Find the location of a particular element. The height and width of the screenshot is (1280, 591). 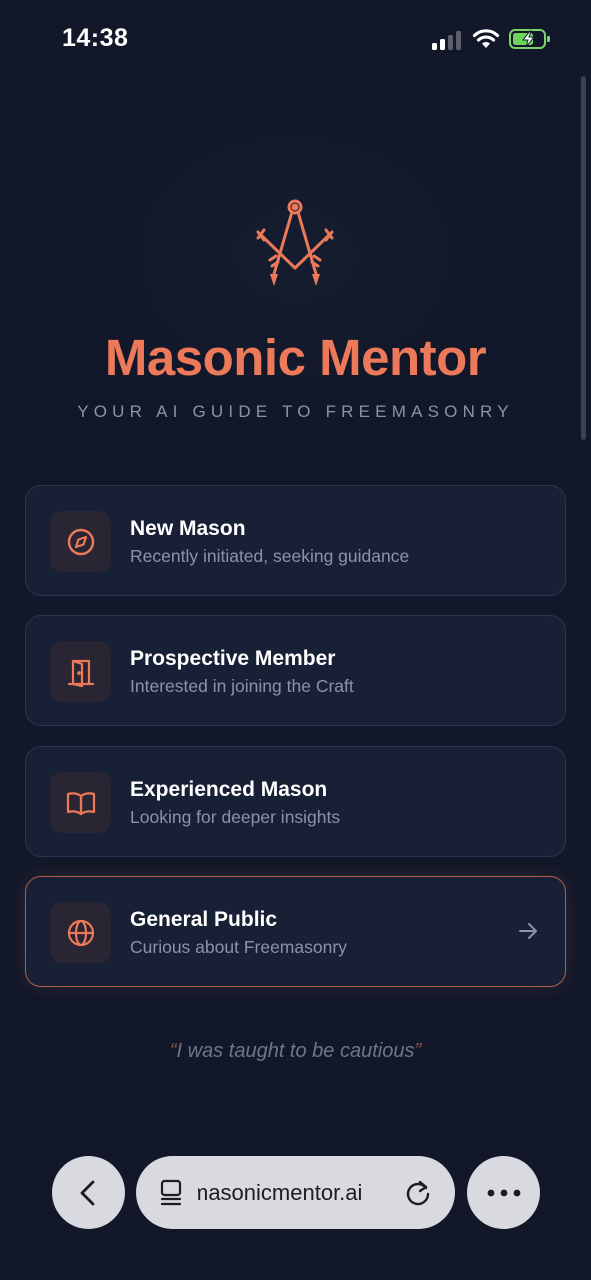

compass-and-keys-icon is located at coordinates (295, 242).